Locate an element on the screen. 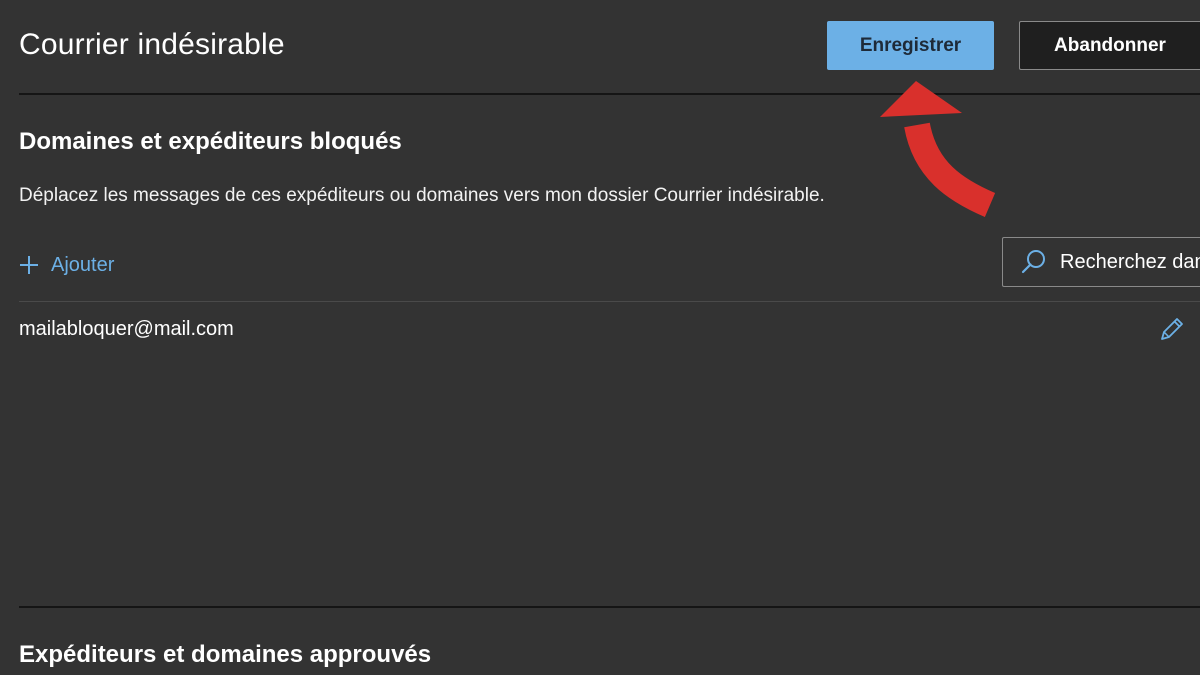 The width and height of the screenshot is (1200, 675). search-icon is located at coordinates (1034, 262).